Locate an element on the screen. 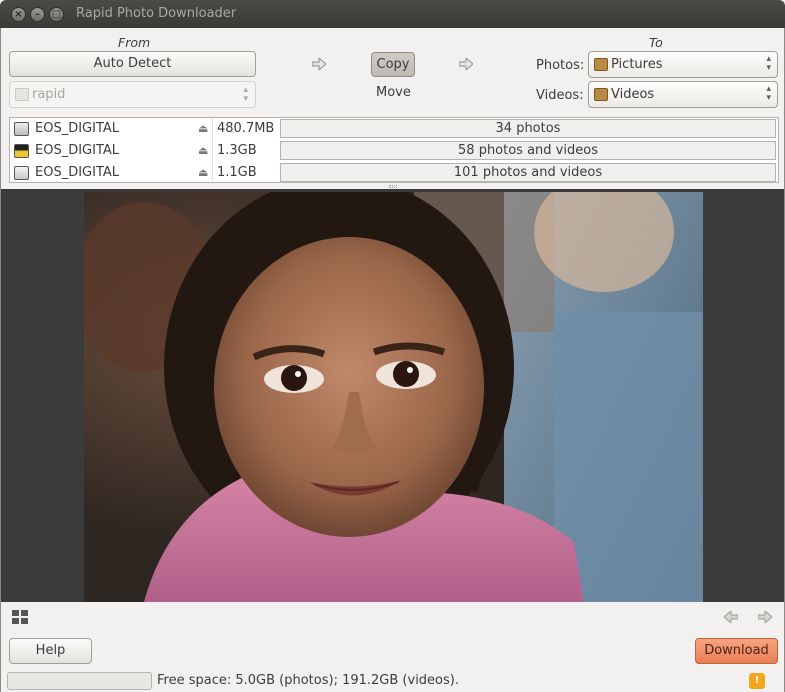 The width and height of the screenshot is (785, 692). next-photo-icon is located at coordinates (765, 617).